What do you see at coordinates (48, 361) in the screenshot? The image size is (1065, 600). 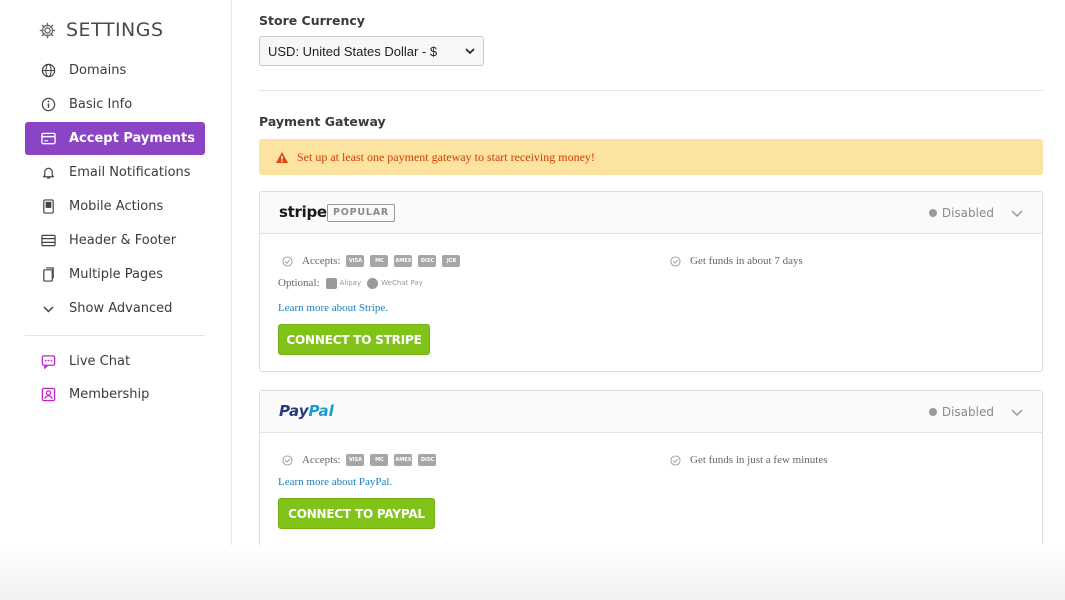 I see `chat-icon` at bounding box center [48, 361].